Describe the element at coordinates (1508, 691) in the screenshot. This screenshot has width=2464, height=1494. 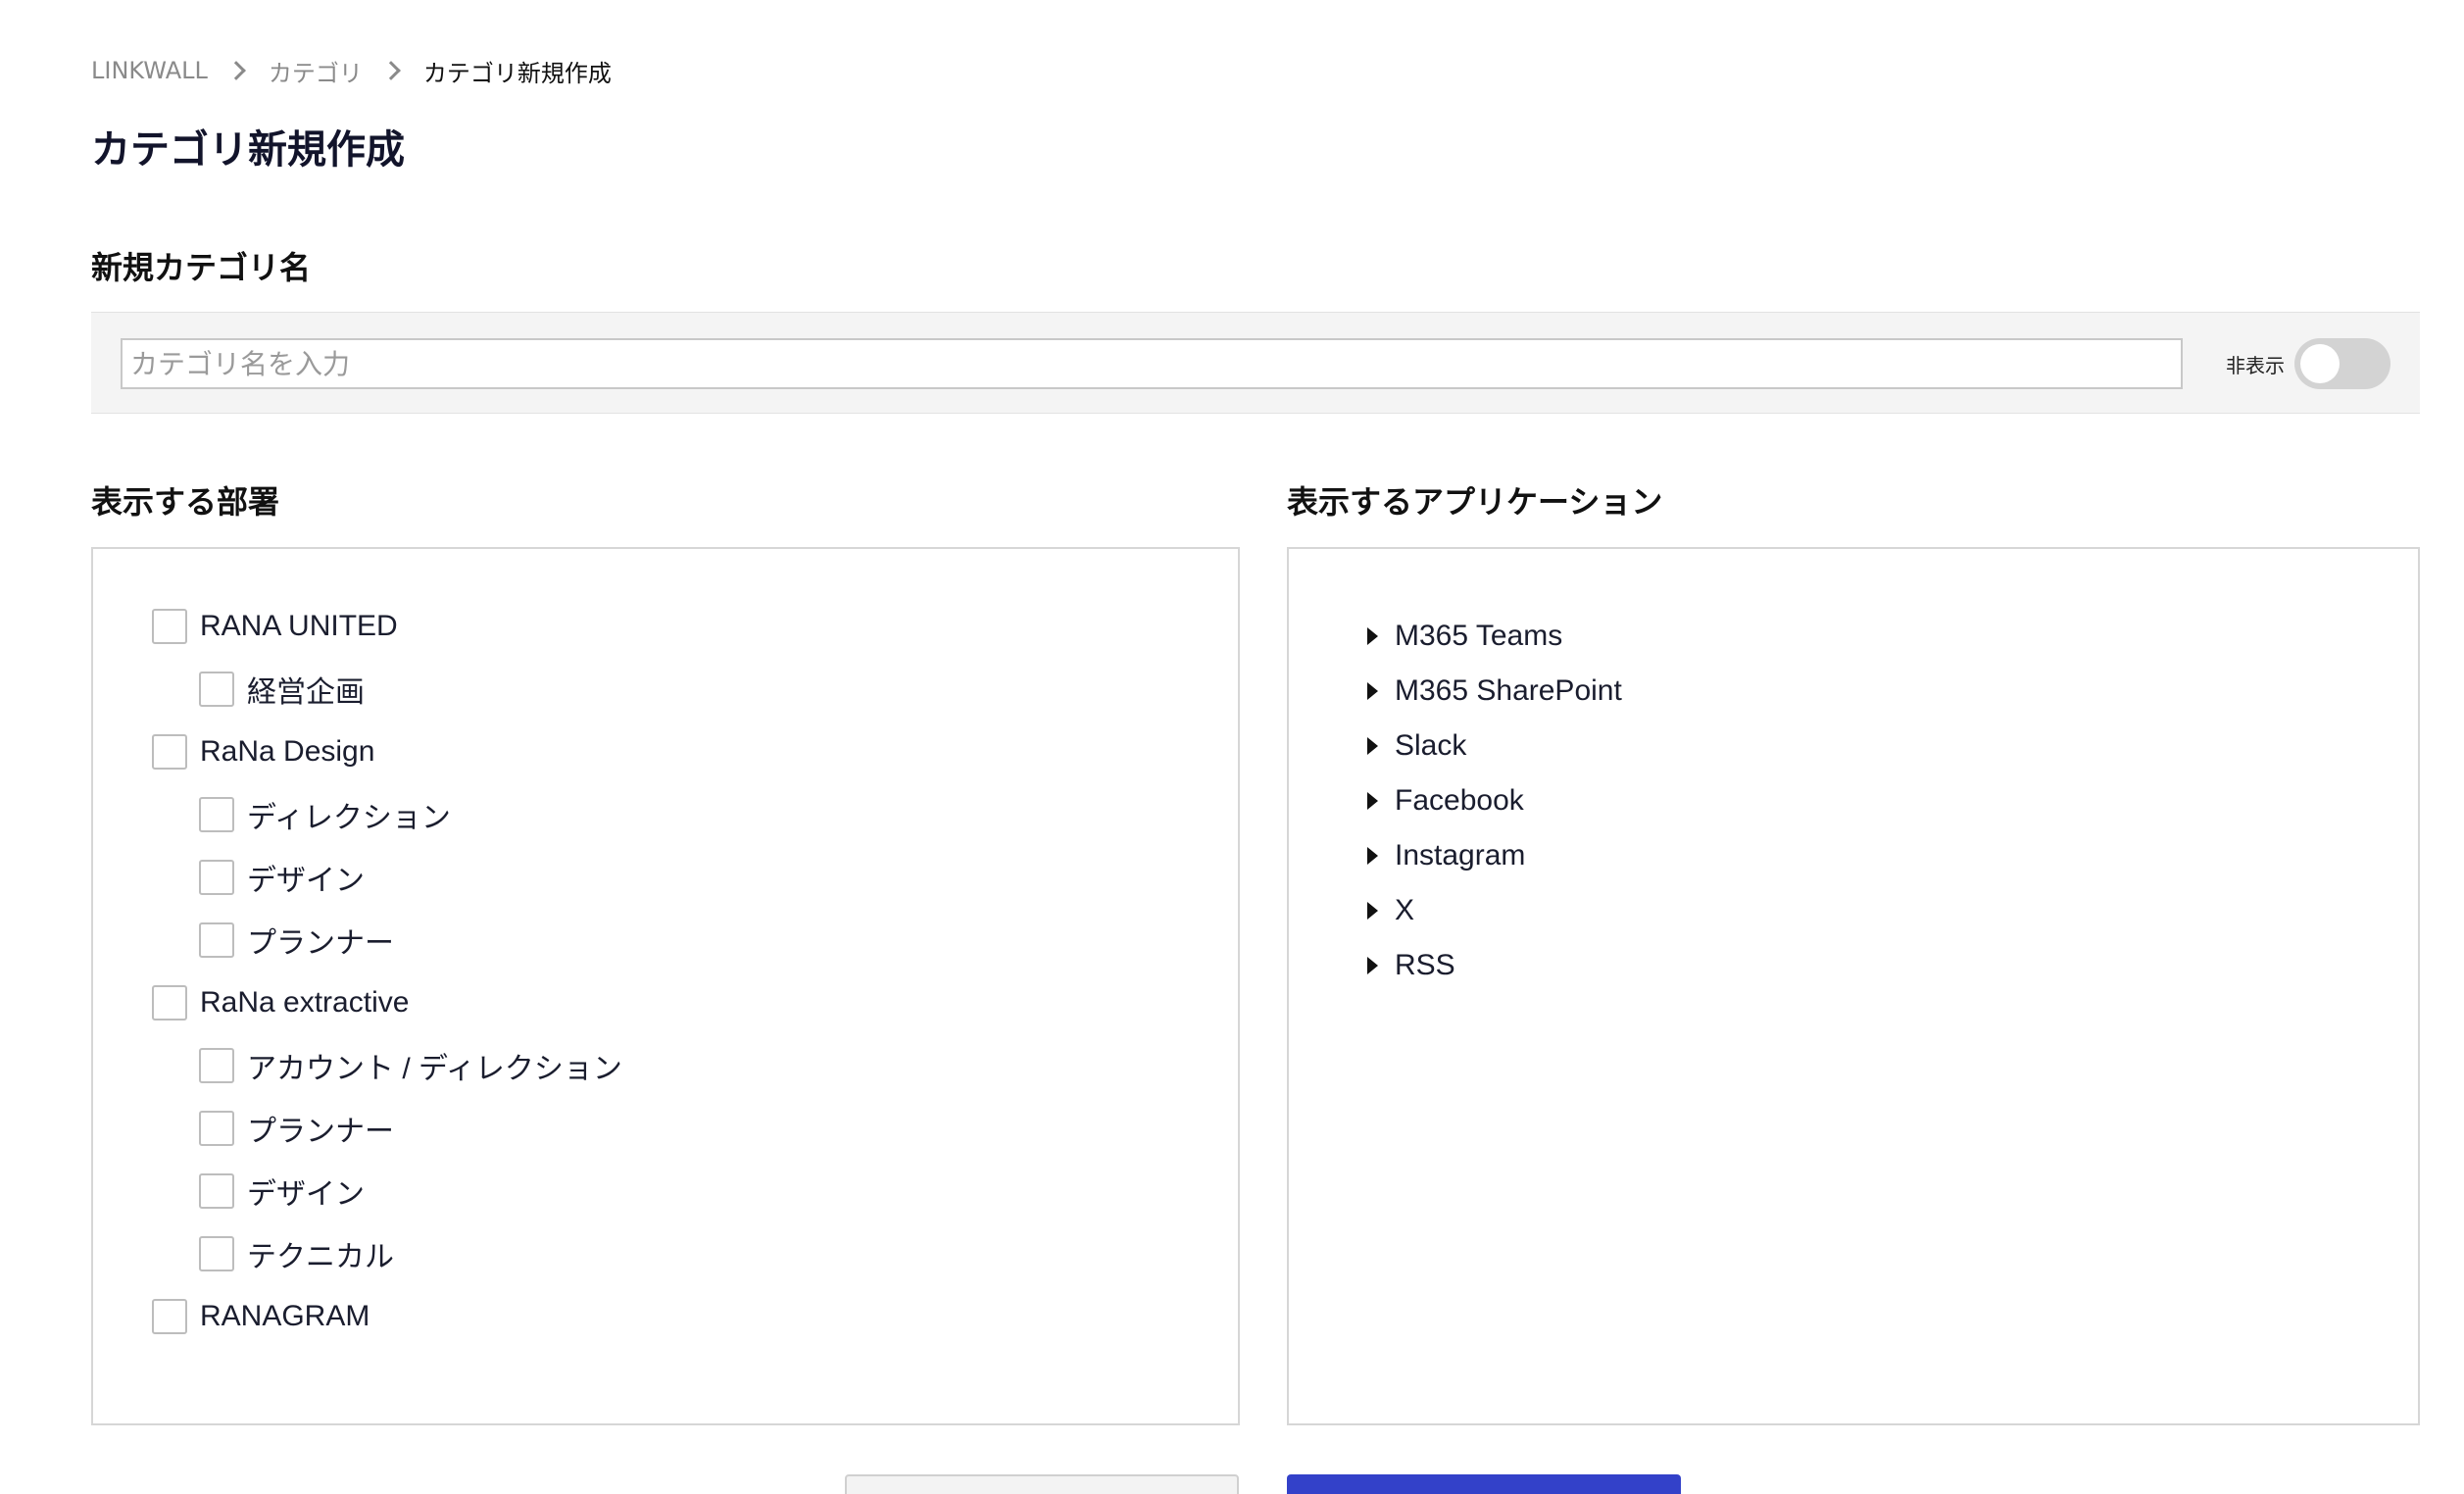
I see `application-label: M365 SharePoint` at that location.